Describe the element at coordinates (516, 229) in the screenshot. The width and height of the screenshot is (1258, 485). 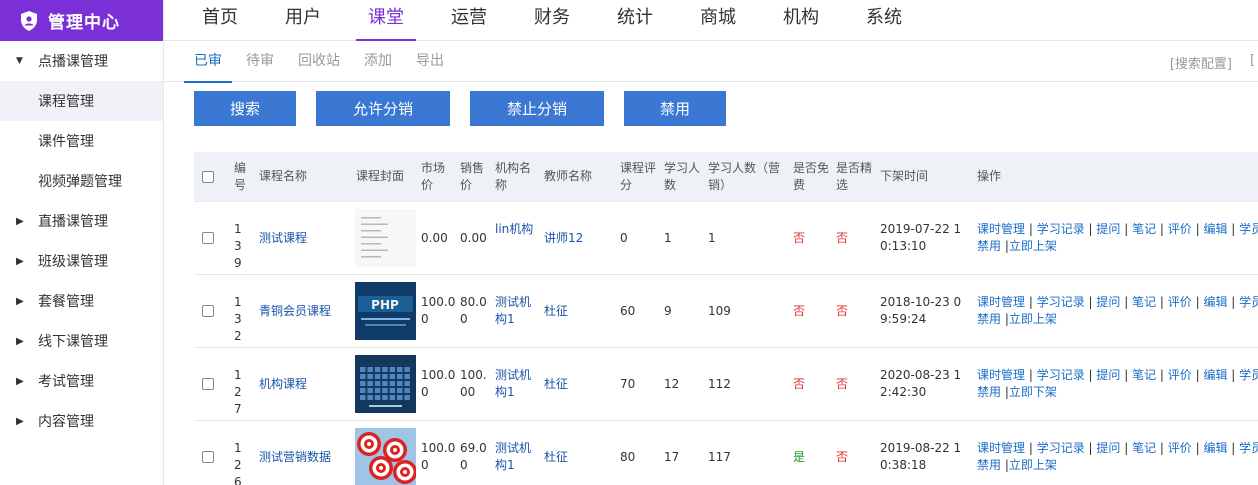
I see `cell-org-name: lin机构` at that location.